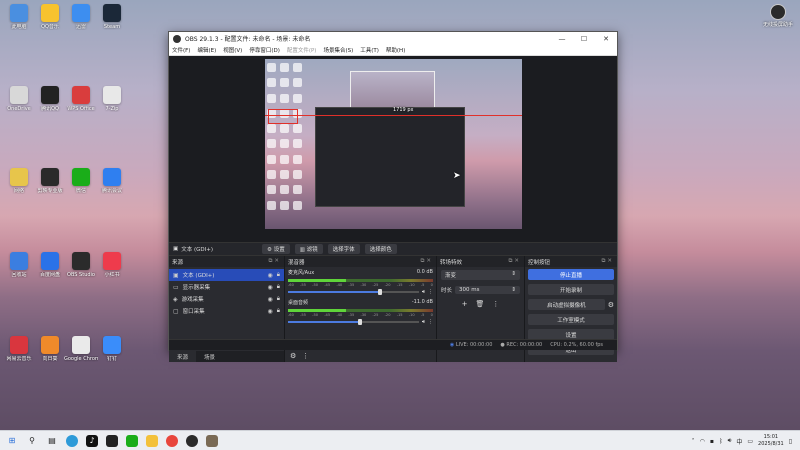 Image resolution: width=800 pixels, height=450 pixels. I want to click on desktop-icon: 网络, so click(19, 181).